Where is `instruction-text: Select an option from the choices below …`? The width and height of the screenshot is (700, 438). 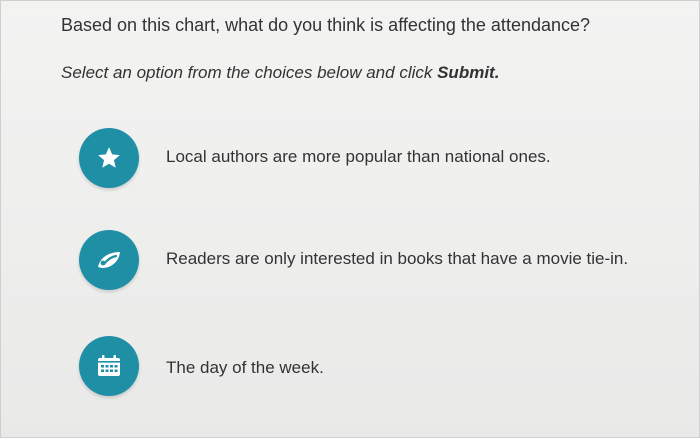 instruction-text: Select an option from the choices below … is located at coordinates (249, 72).